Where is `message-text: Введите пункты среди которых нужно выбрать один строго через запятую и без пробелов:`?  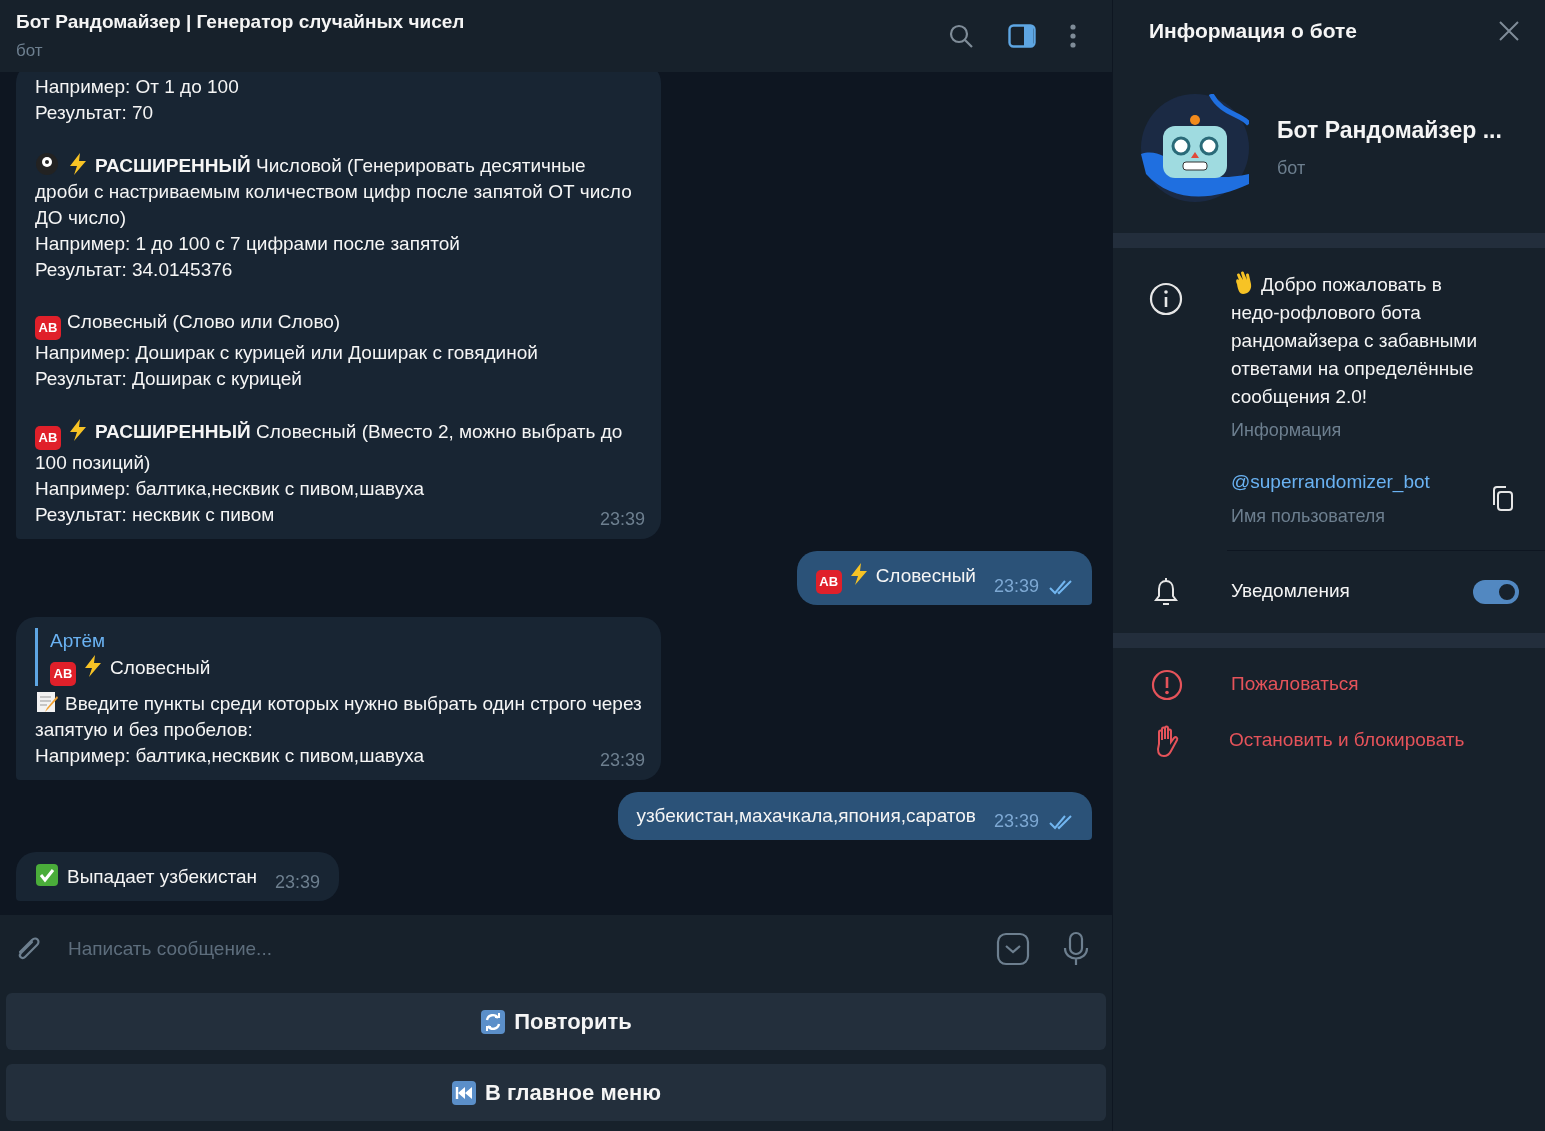 message-text: Введите пункты среди которых нужно выбрать один строго через запятую и без пробелов: is located at coordinates (338, 716).